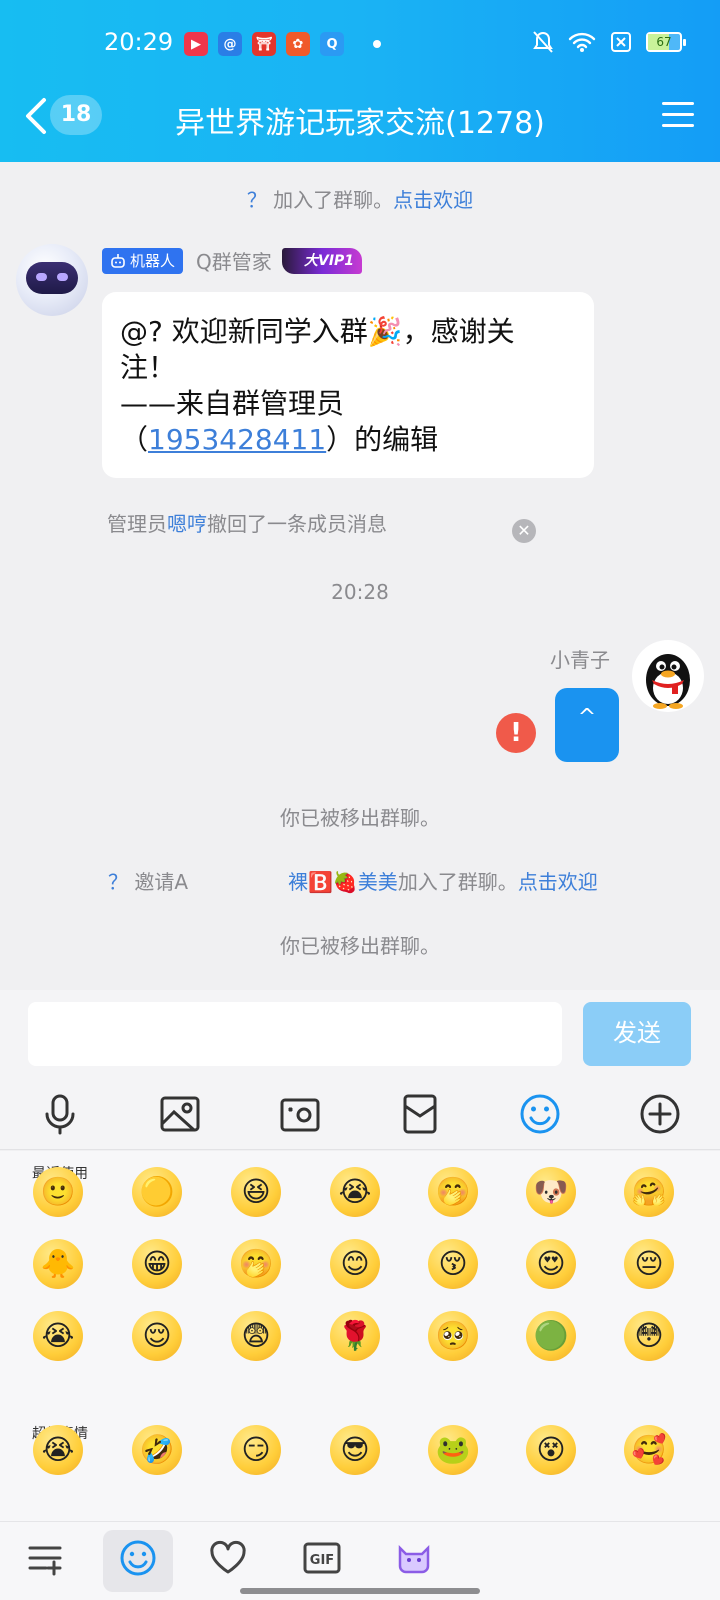 This screenshot has width=720, height=1600. I want to click on message-line: 注！, so click(148, 367).